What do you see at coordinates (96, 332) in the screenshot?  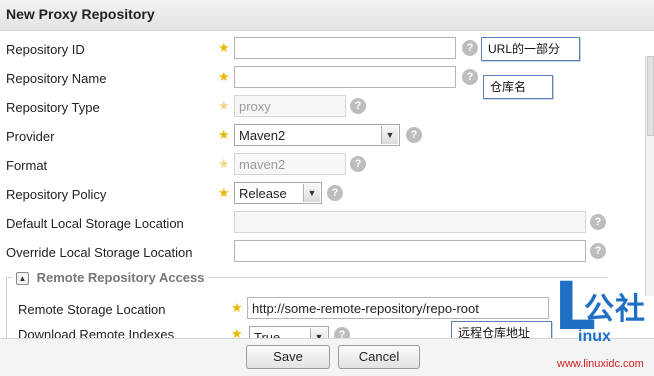 I see `download-indexes-label: Download Remote Indexes` at bounding box center [96, 332].